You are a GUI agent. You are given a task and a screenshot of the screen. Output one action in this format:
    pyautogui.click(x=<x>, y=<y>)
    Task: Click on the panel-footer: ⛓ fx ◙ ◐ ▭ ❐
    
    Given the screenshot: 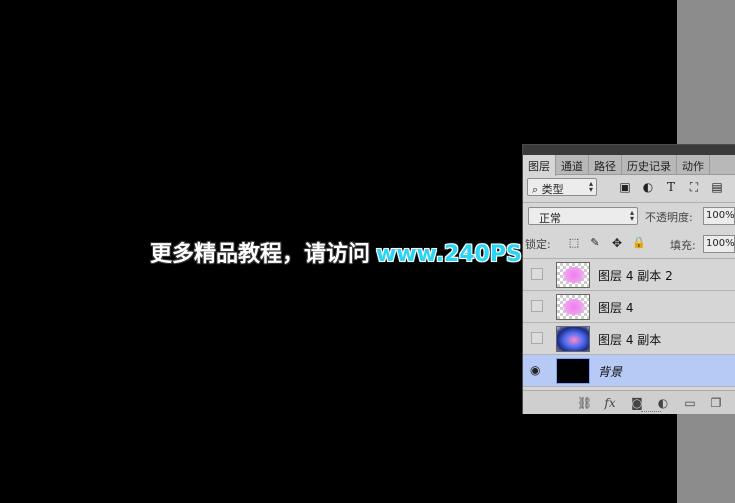 What is the action you would take?
    pyautogui.click(x=629, y=402)
    